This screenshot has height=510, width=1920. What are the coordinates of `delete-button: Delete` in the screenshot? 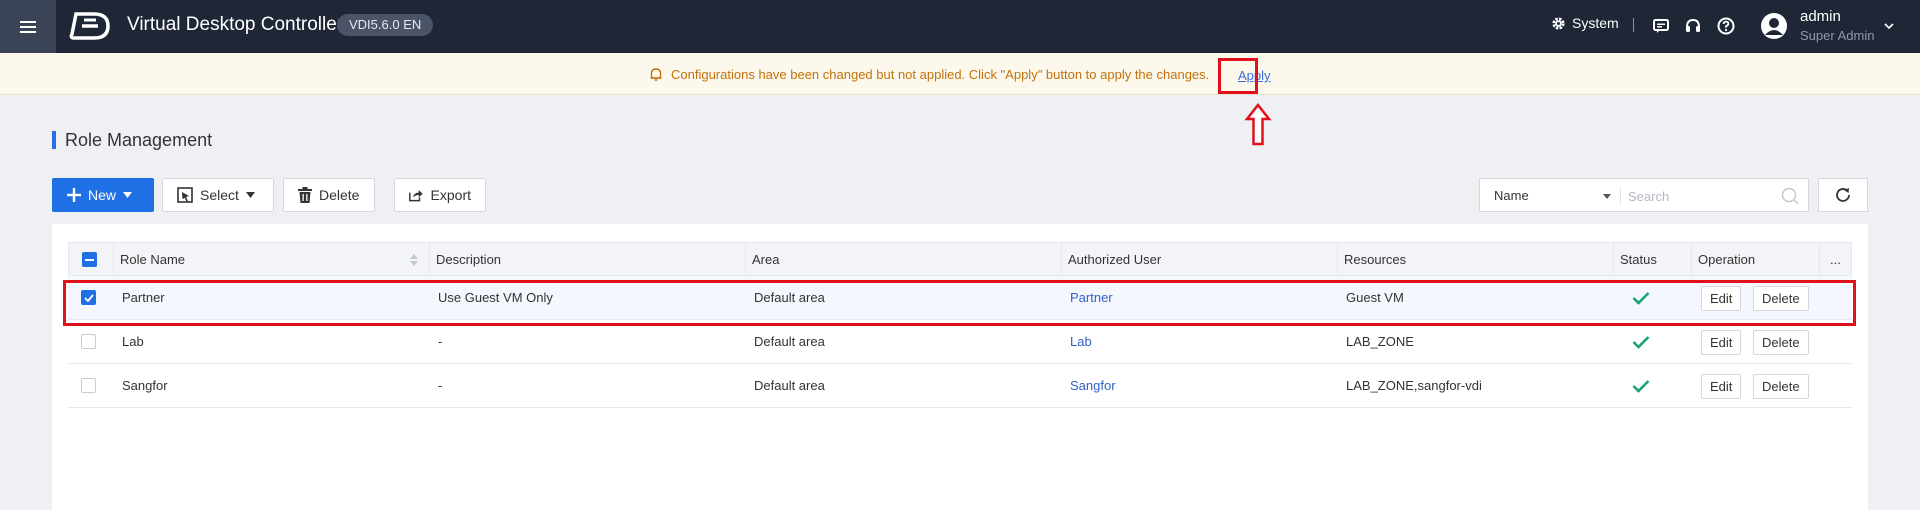 It's located at (329, 195).